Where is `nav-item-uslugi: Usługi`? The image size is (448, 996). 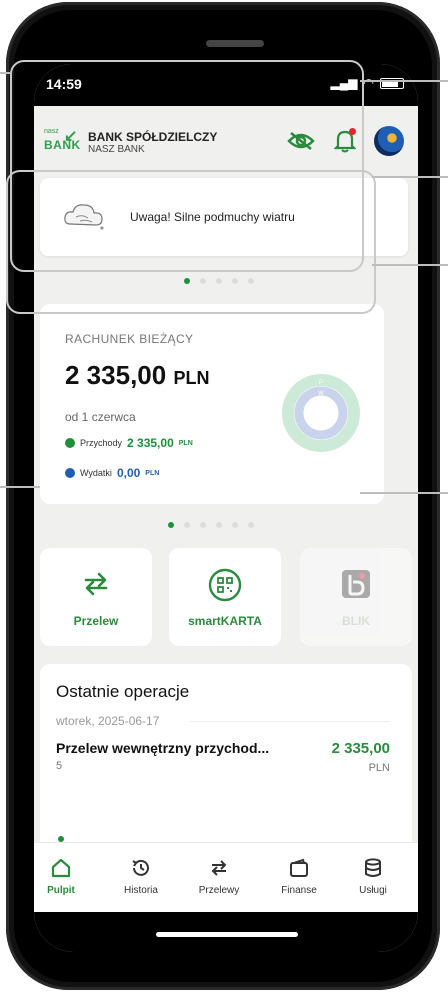
nav-item-uslugi: Usługi is located at coordinates (373, 876).